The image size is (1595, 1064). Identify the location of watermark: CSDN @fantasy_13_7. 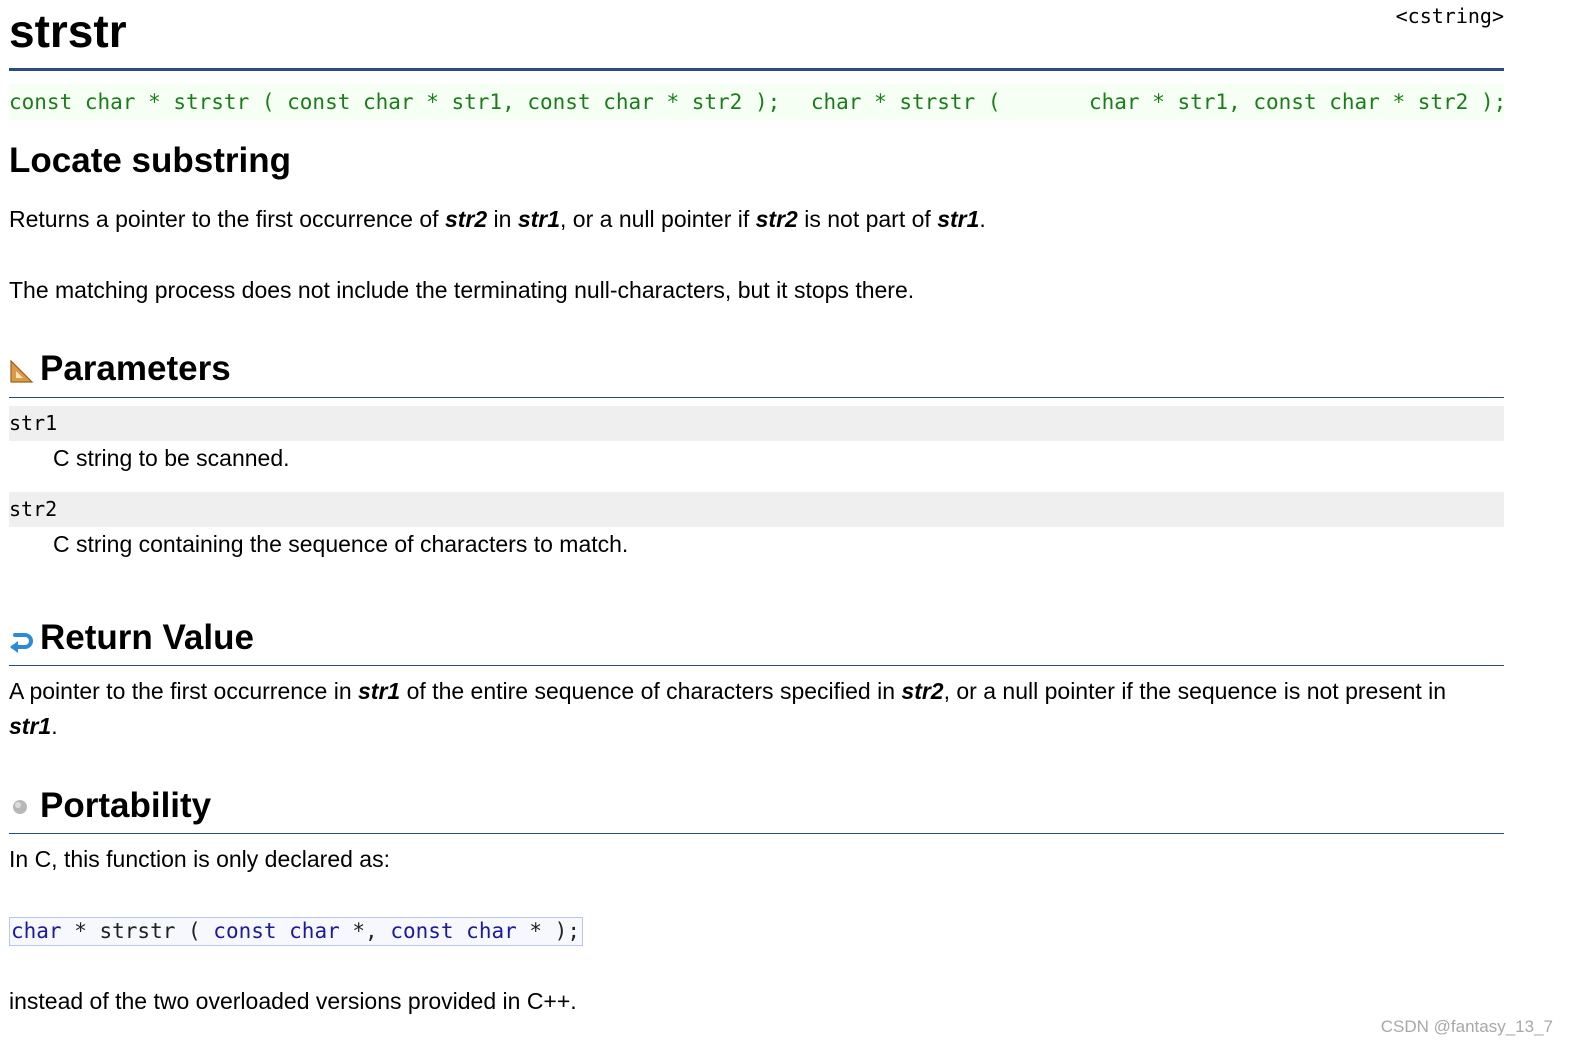
(1466, 1026).